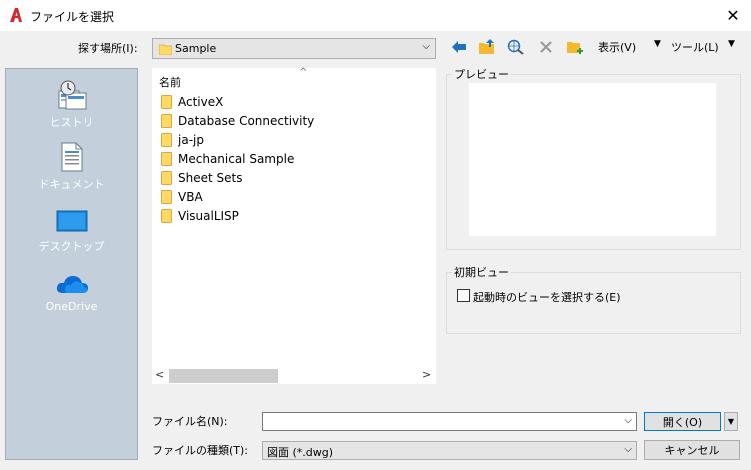 The width and height of the screenshot is (751, 470). What do you see at coordinates (170, 82) in the screenshot?
I see `column-header-name: 名前` at bounding box center [170, 82].